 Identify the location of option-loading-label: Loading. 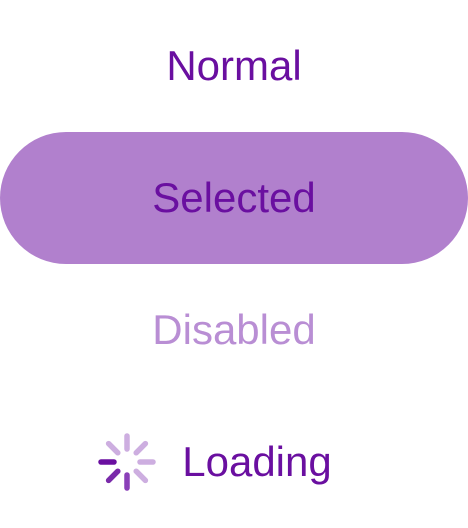
(257, 461).